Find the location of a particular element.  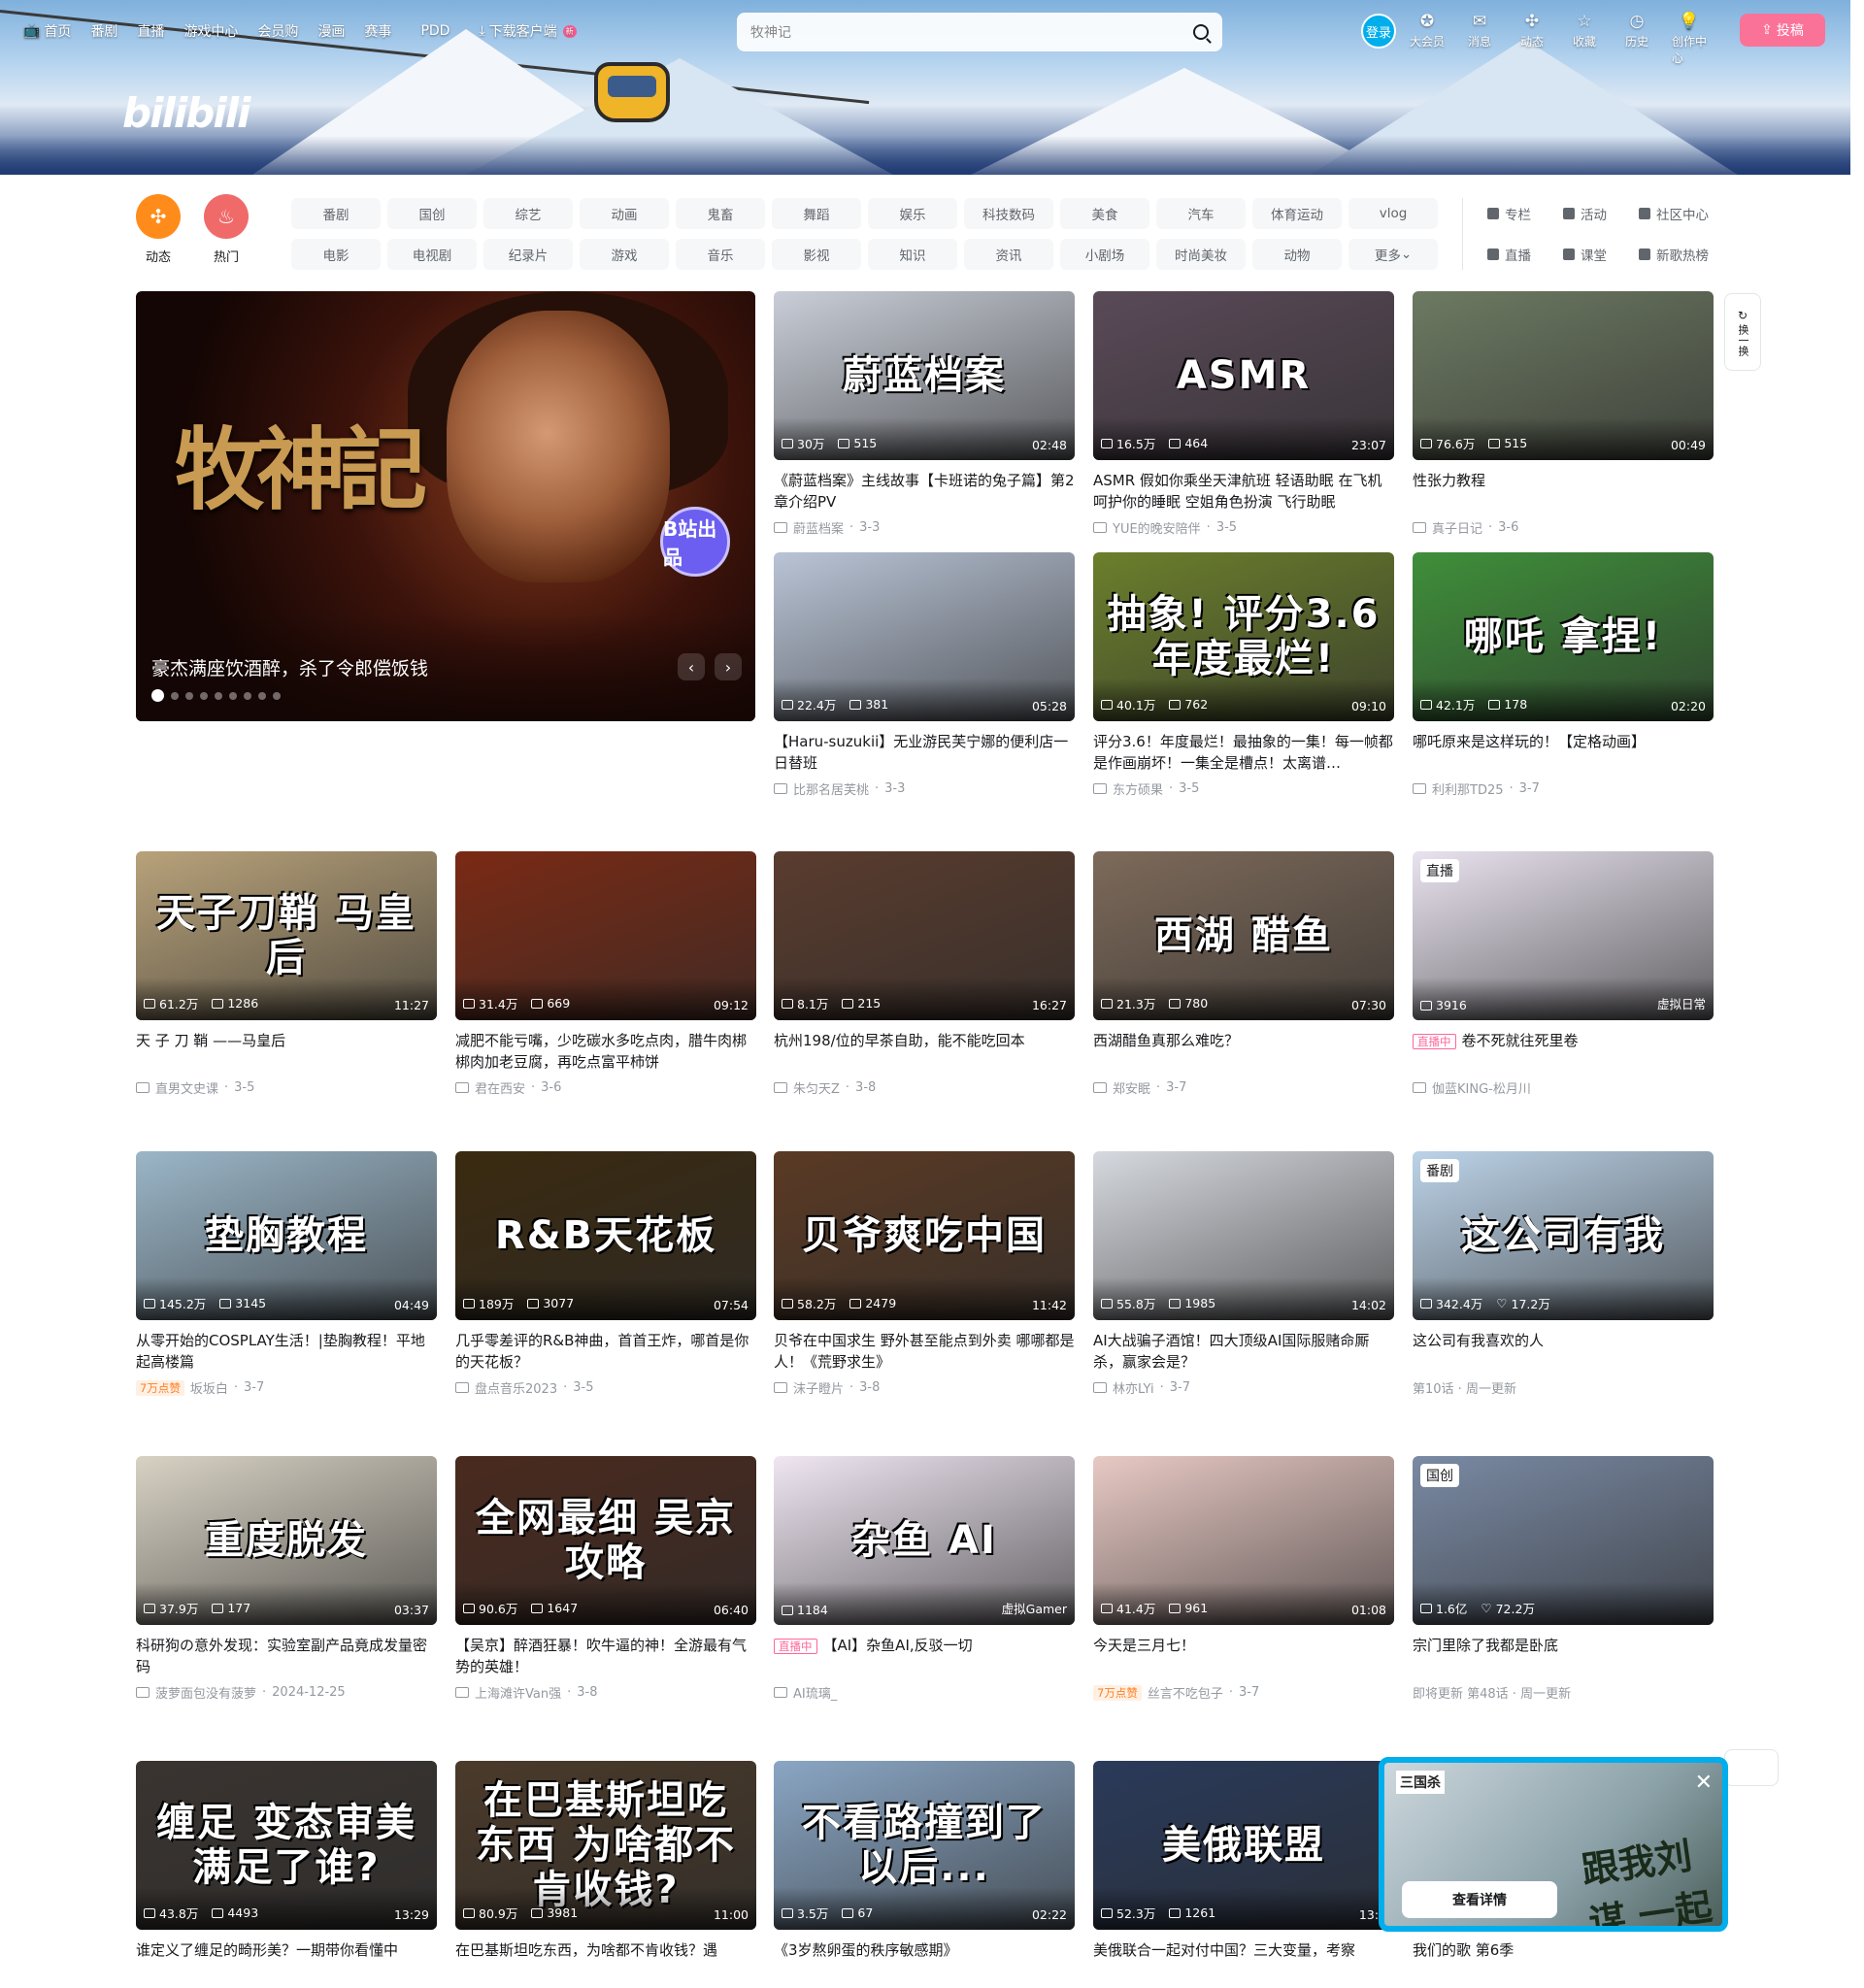

video-card: 8.1万 215 16:27 杭州198/位的早茶自助，能不能吃回本 朱匀天Z · 3-8 is located at coordinates (924, 974).